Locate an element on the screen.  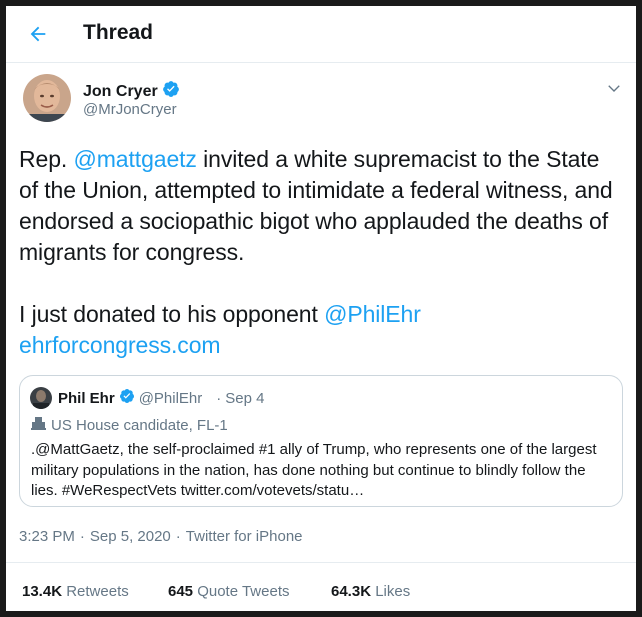
tweet-paragraph-2: I just donated to his opponent @PhilEhr is located at coordinates (319, 314).